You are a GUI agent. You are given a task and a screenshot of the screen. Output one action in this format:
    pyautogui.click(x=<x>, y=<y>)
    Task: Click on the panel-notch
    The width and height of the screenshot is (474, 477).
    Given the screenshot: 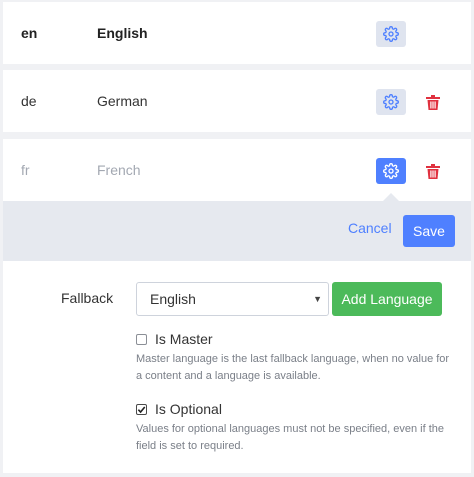 What is the action you would take?
    pyautogui.click(x=391, y=197)
    